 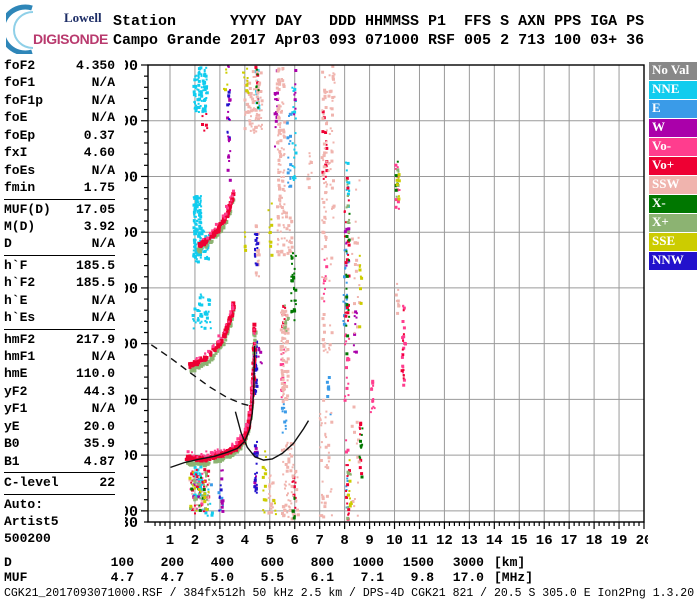 I want to click on param-label: h`F, so click(x=16, y=265).